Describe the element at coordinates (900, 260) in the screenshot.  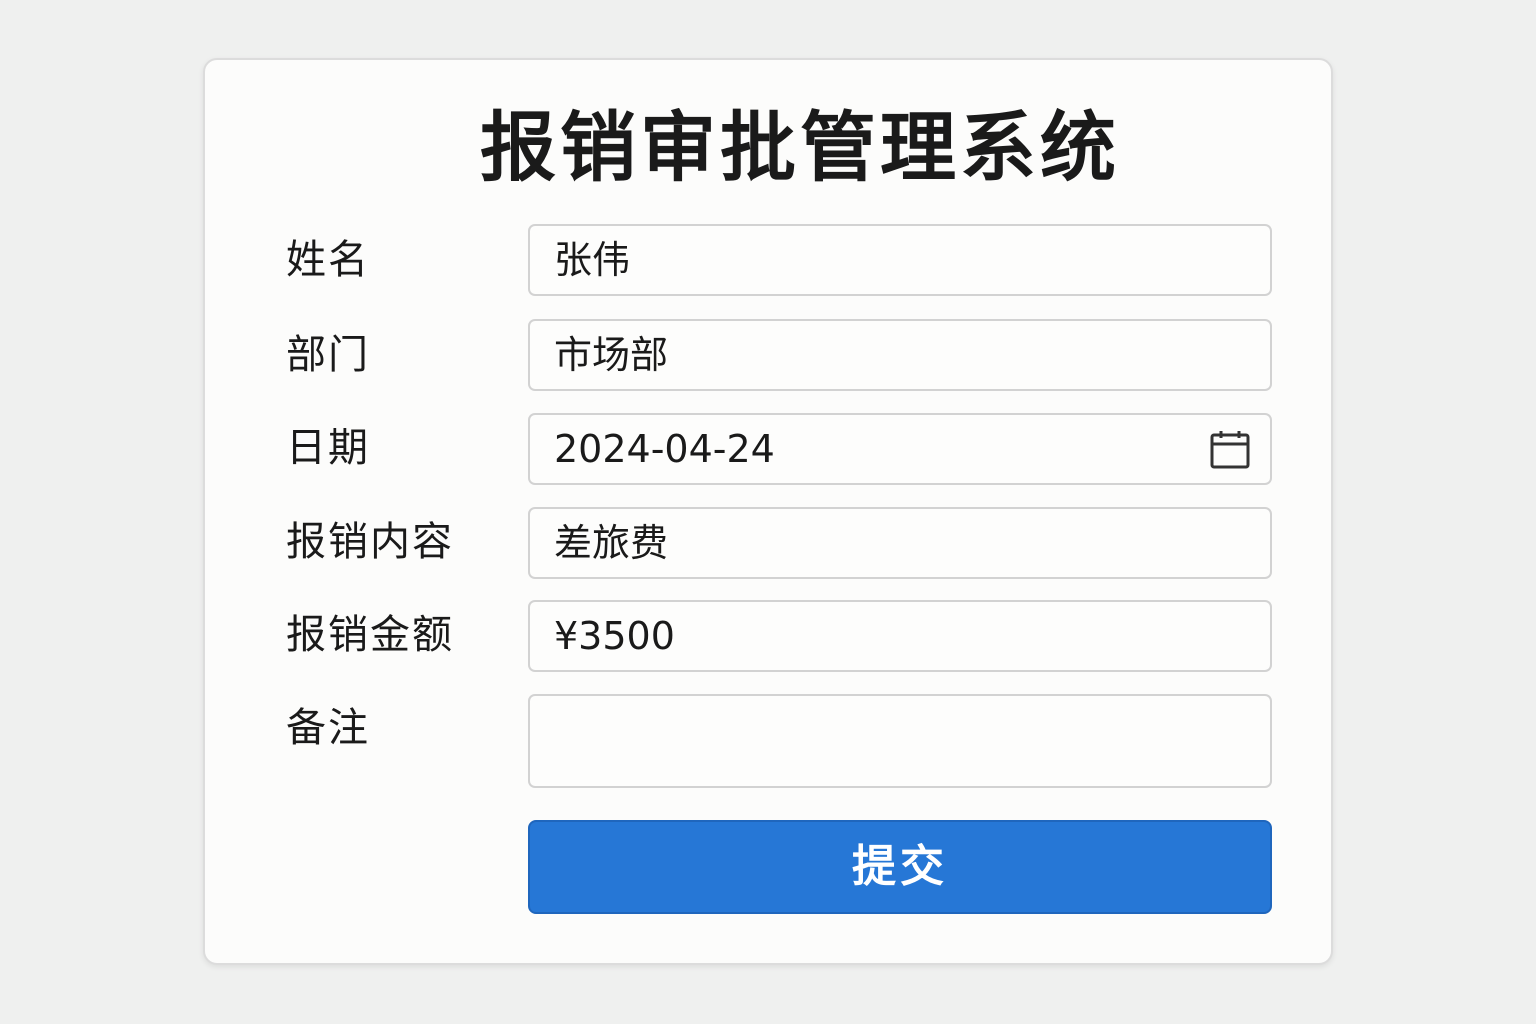
I see `name-field: 张伟` at that location.